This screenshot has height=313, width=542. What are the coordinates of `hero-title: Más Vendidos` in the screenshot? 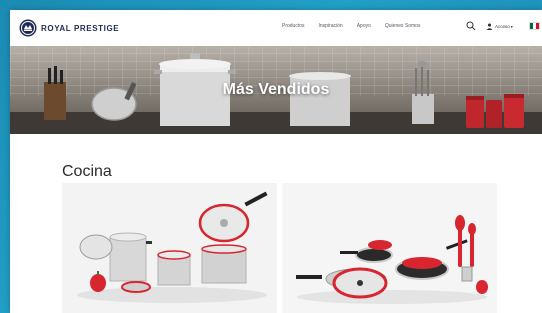 It's located at (276, 89).